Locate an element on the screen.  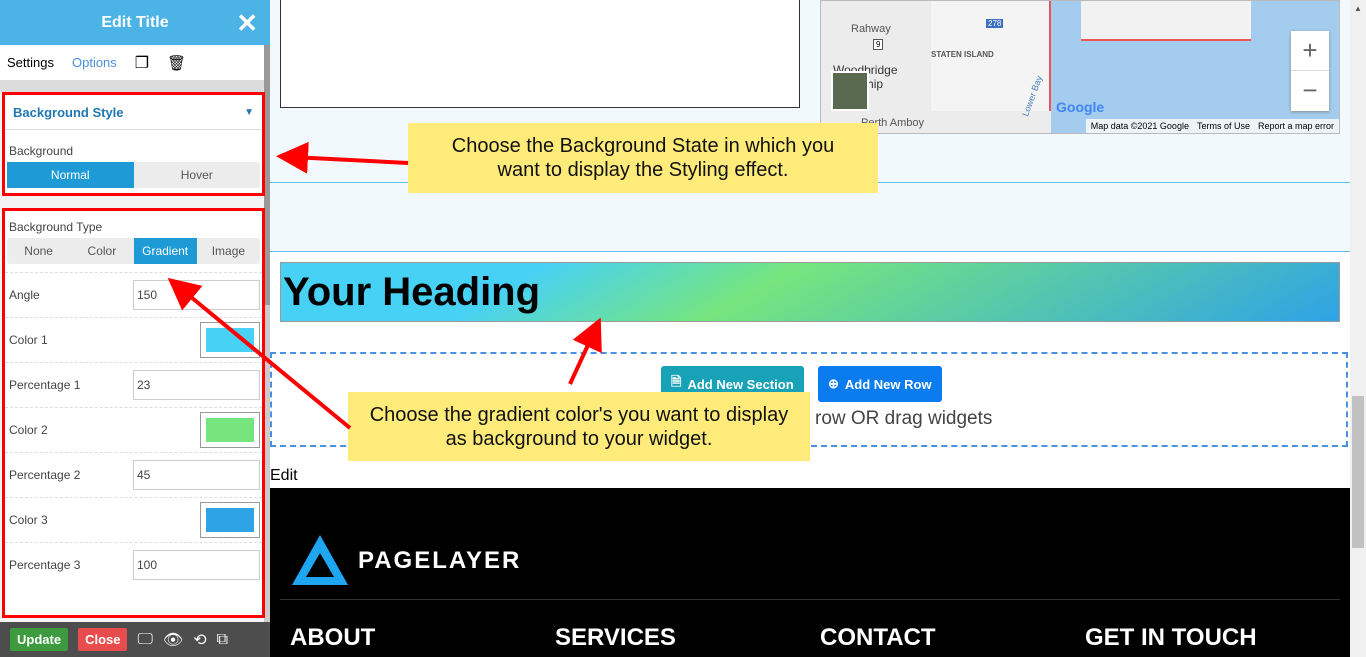
map-label: STATEN ISLAND is located at coordinates (962, 54).